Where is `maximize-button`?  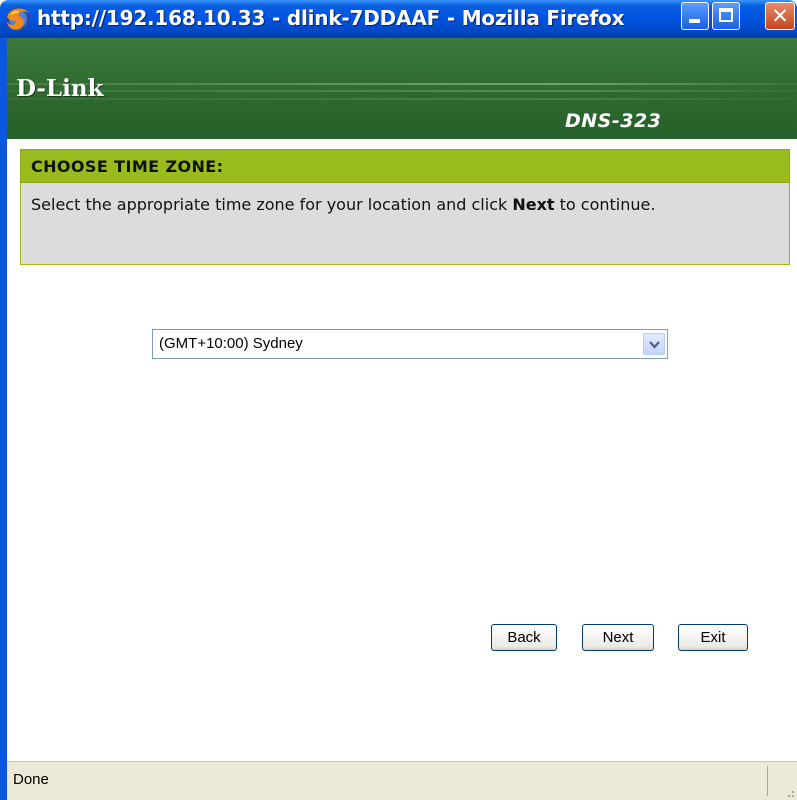 maximize-button is located at coordinates (726, 16).